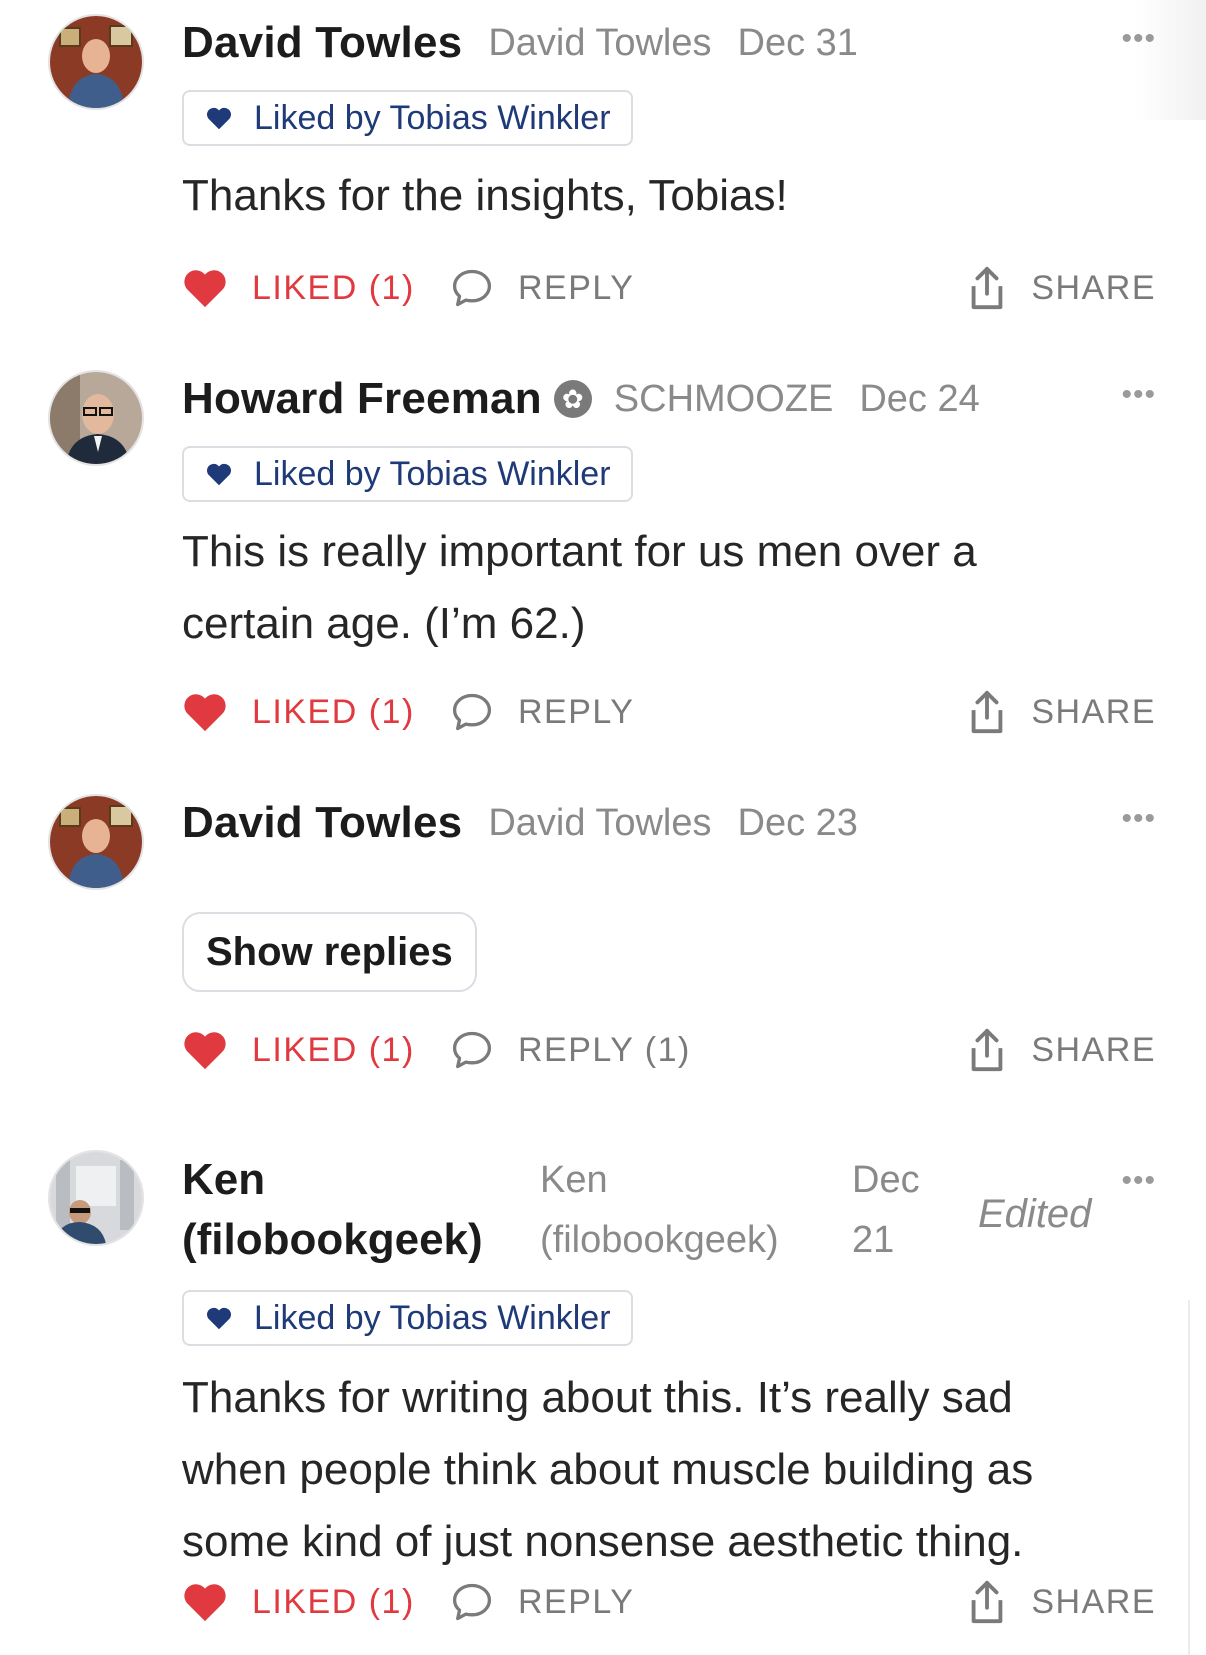  Describe the element at coordinates (886, 1210) in the screenshot. I see `comment-date: Dec 21` at that location.